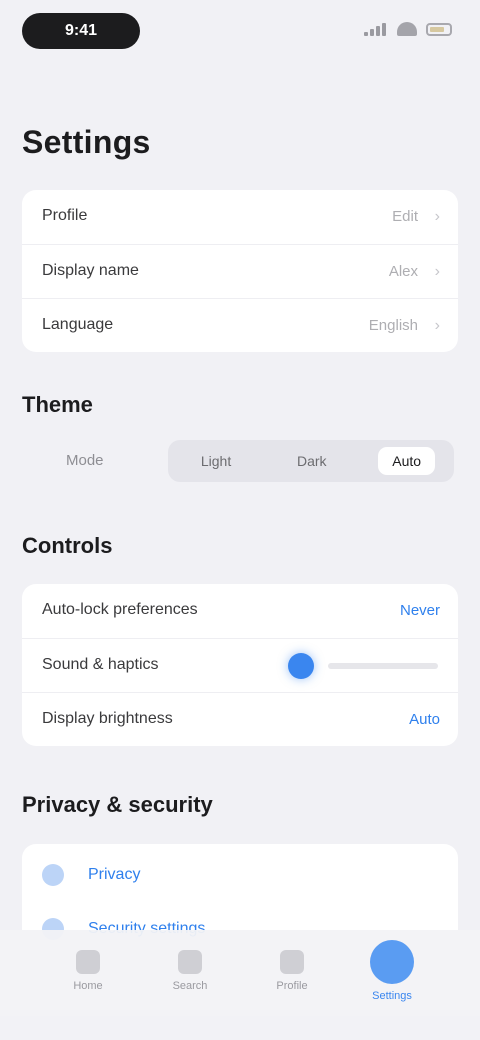 This screenshot has width=480, height=1040. Describe the element at coordinates (392, 996) in the screenshot. I see `tab-label: Settings` at that location.